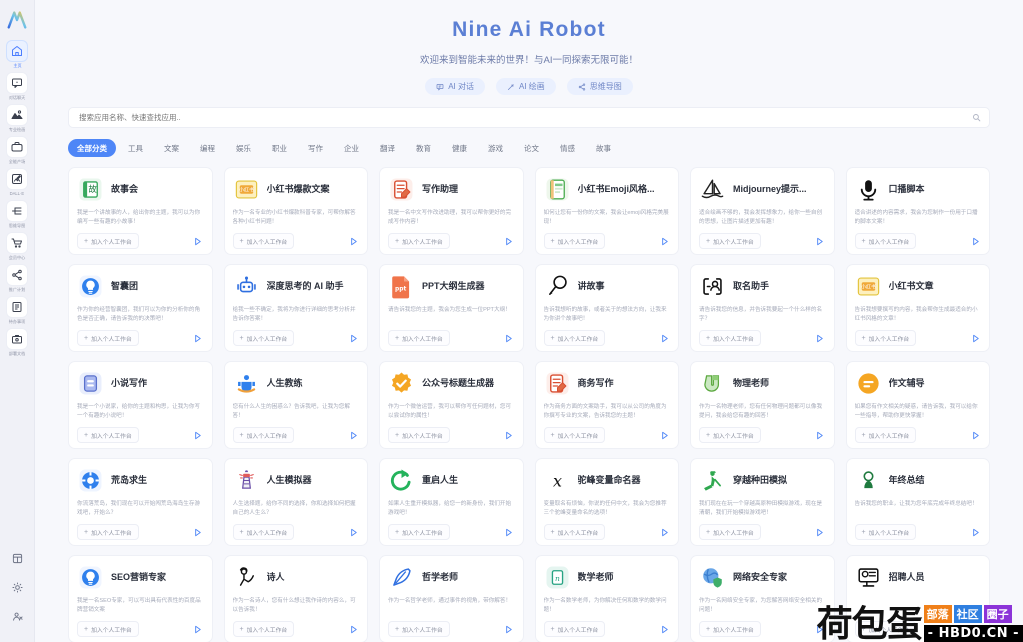  I want to click on nine-ai-logo, so click(17, 20).